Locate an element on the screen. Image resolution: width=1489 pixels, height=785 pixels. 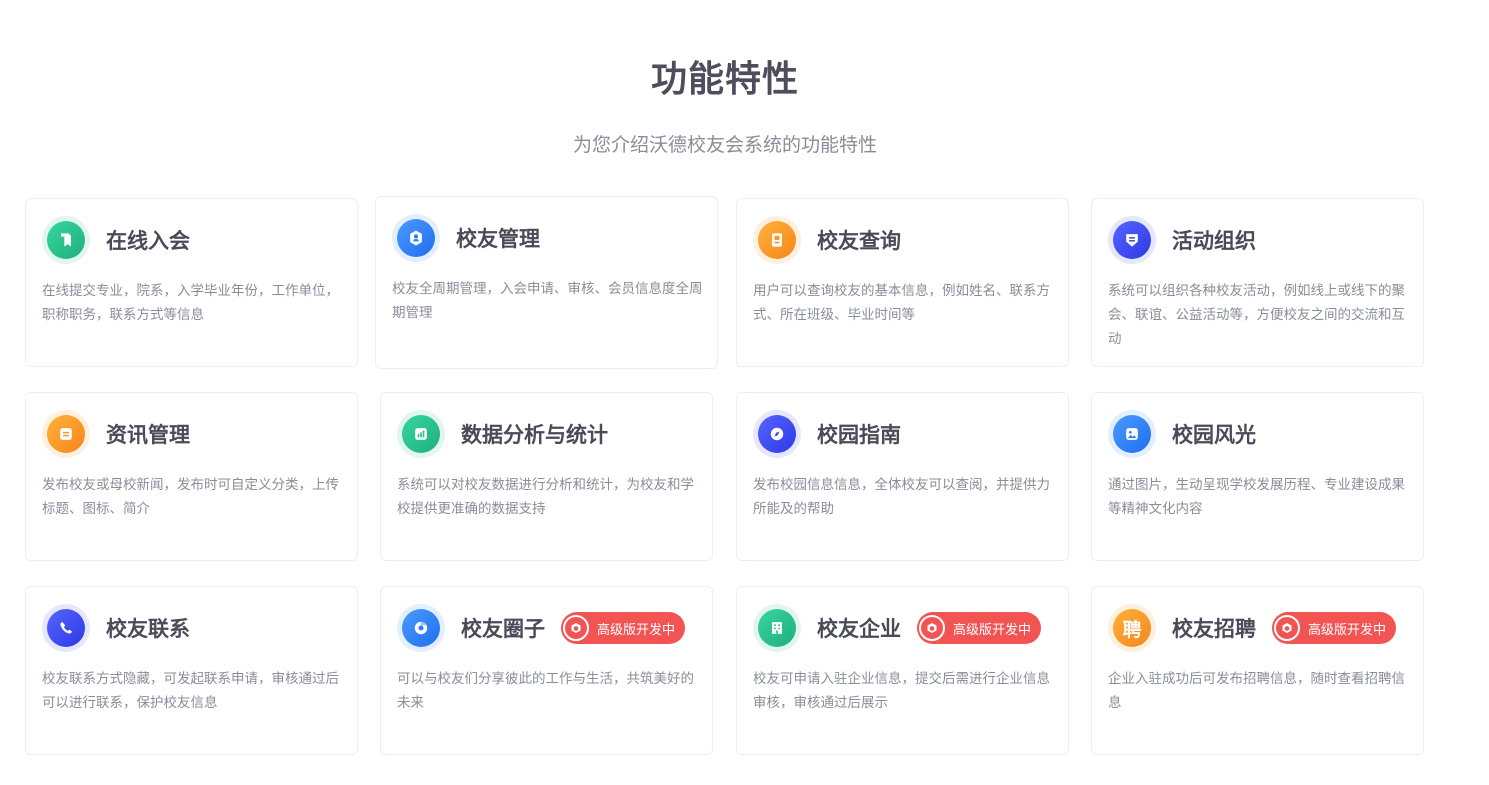
activity-shield-icon is located at coordinates (1132, 240).